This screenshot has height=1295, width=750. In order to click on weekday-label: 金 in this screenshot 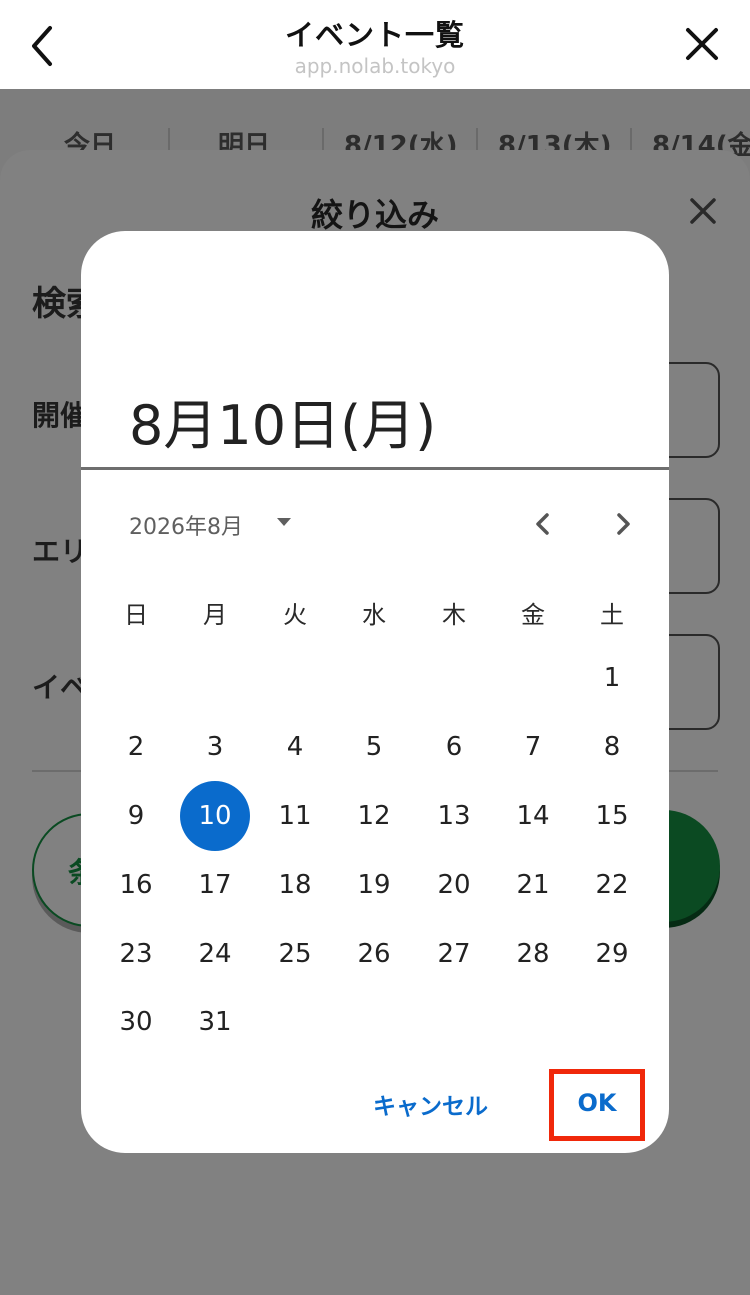, I will do `click(533, 615)`.